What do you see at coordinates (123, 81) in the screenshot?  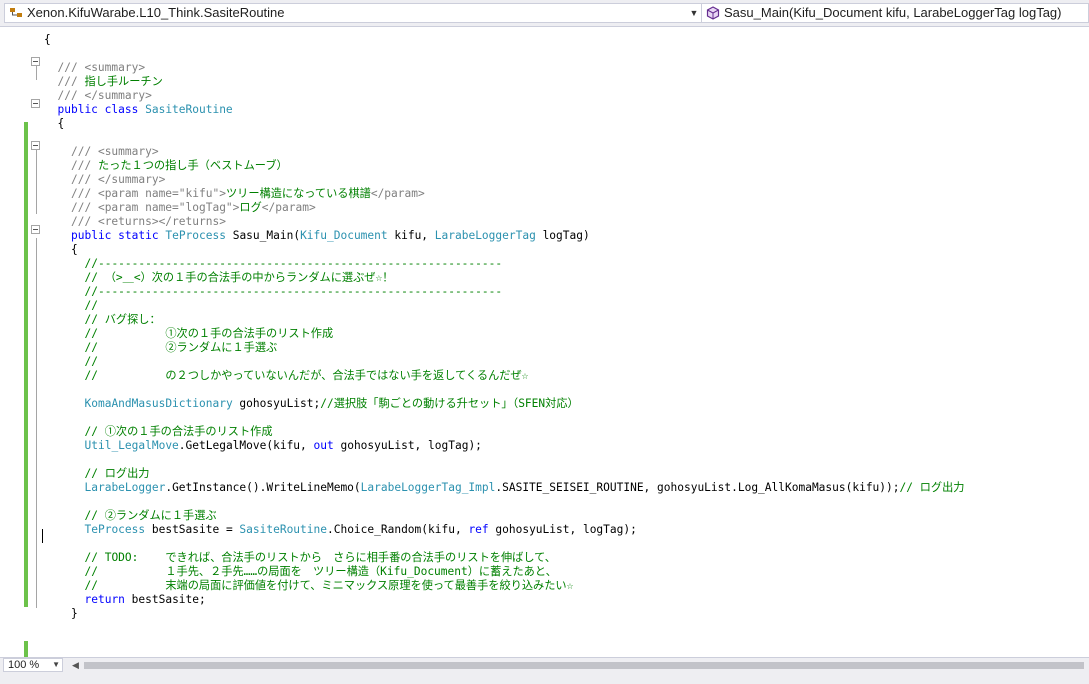 I see `code-token: 指し手ルーチン` at bounding box center [123, 81].